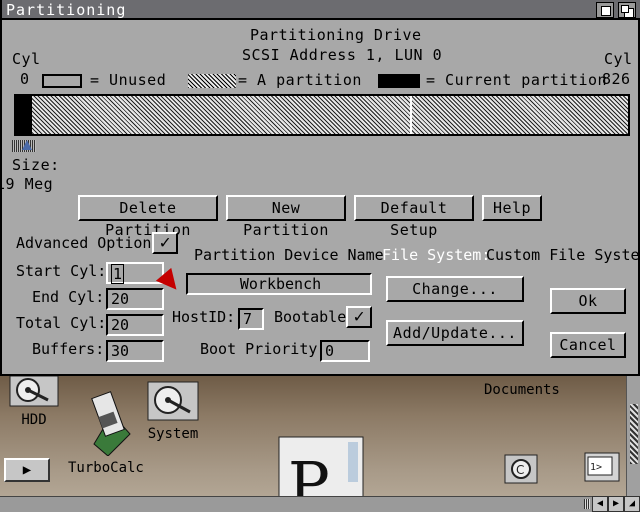 This screenshot has width=640, height=512. I want to click on hdd-drive-icon: HDD, so click(34, 401).